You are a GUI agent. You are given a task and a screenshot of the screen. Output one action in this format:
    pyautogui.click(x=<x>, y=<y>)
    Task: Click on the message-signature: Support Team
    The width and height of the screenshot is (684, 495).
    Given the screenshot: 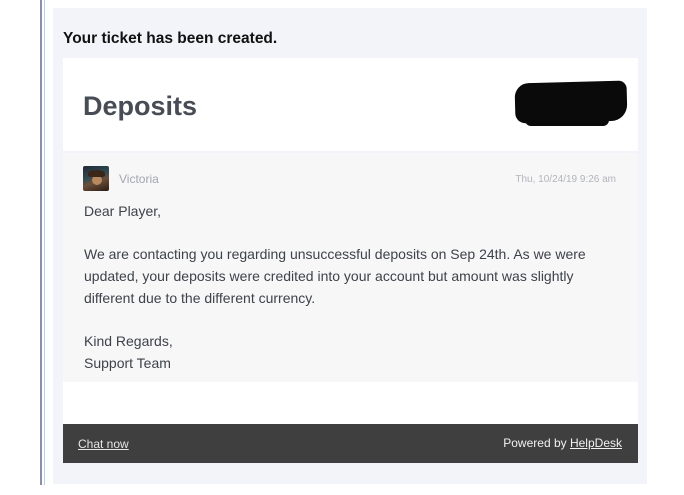 What is the action you would take?
    pyautogui.click(x=127, y=363)
    